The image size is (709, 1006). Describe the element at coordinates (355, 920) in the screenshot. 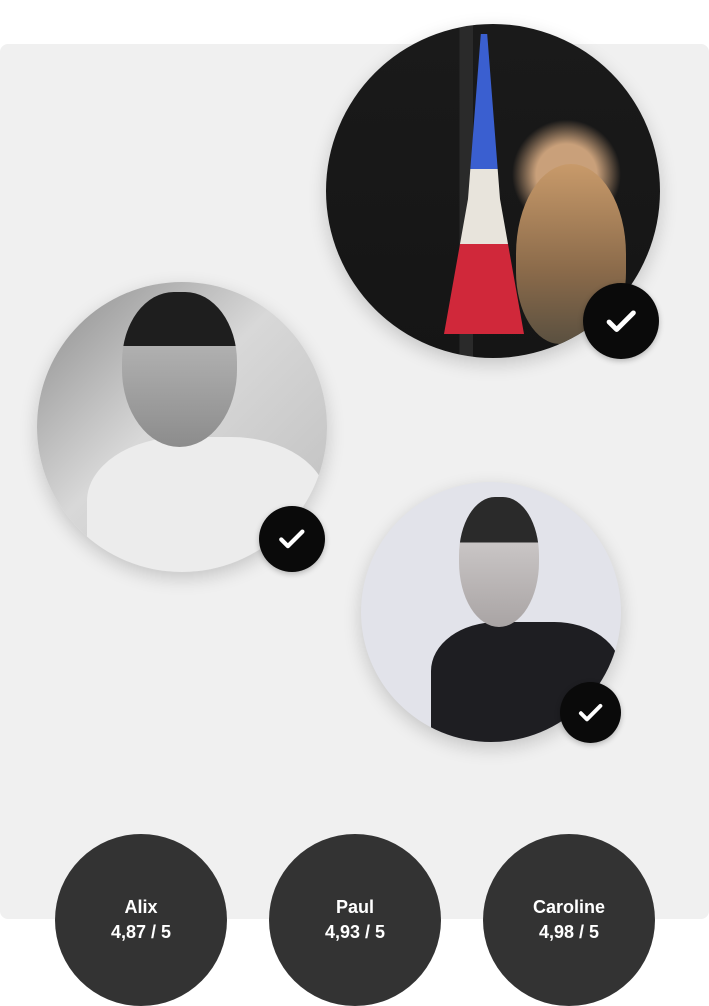

I see `score-card-paul: Paul 4,93 / 5` at that location.